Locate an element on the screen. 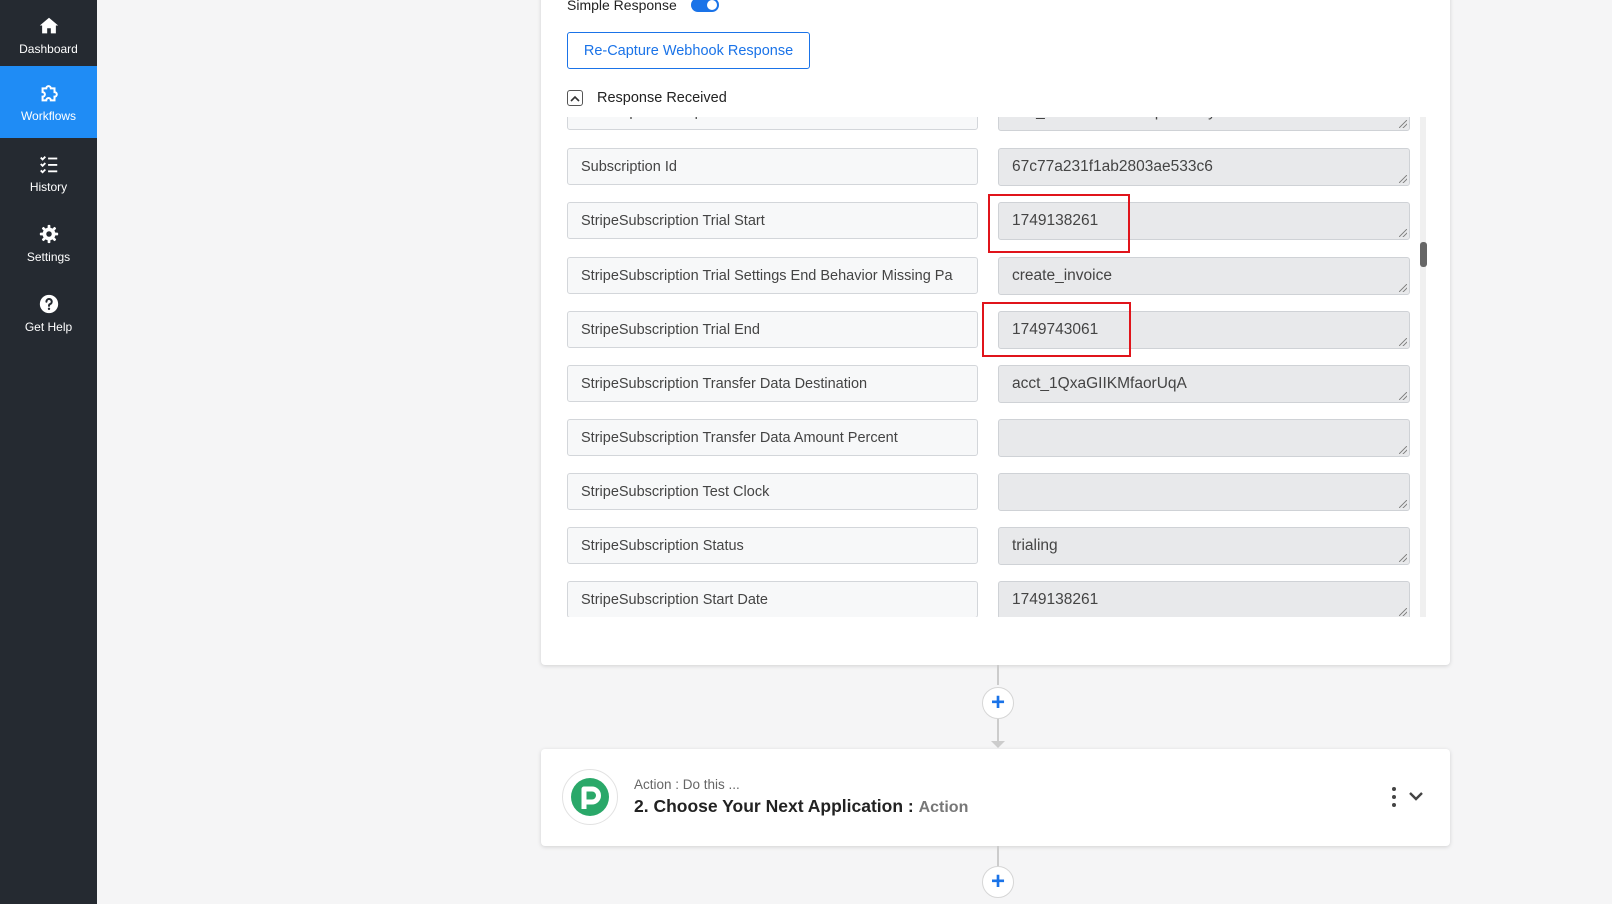 The image size is (1612, 904). nav-dashboard: Dashboard is located at coordinates (48, 35).